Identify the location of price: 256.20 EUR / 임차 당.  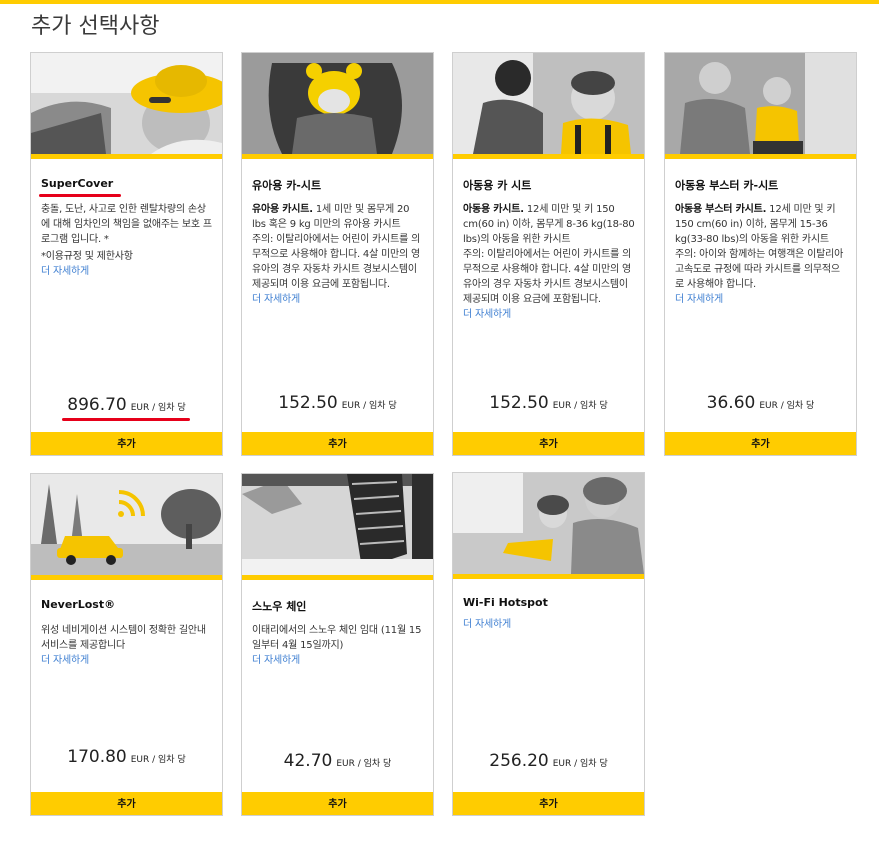
(548, 761).